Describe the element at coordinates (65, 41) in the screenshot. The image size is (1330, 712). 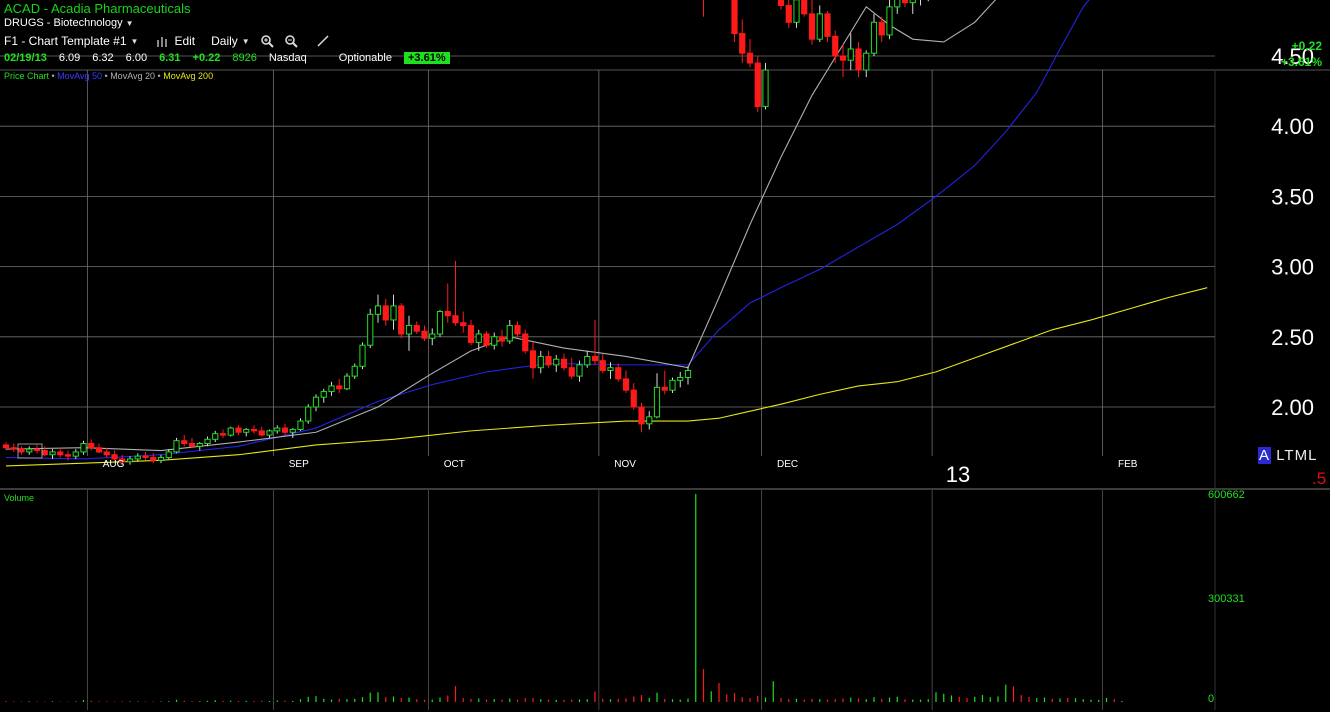
I see `template-label: F1 - Chart Template #1` at that location.